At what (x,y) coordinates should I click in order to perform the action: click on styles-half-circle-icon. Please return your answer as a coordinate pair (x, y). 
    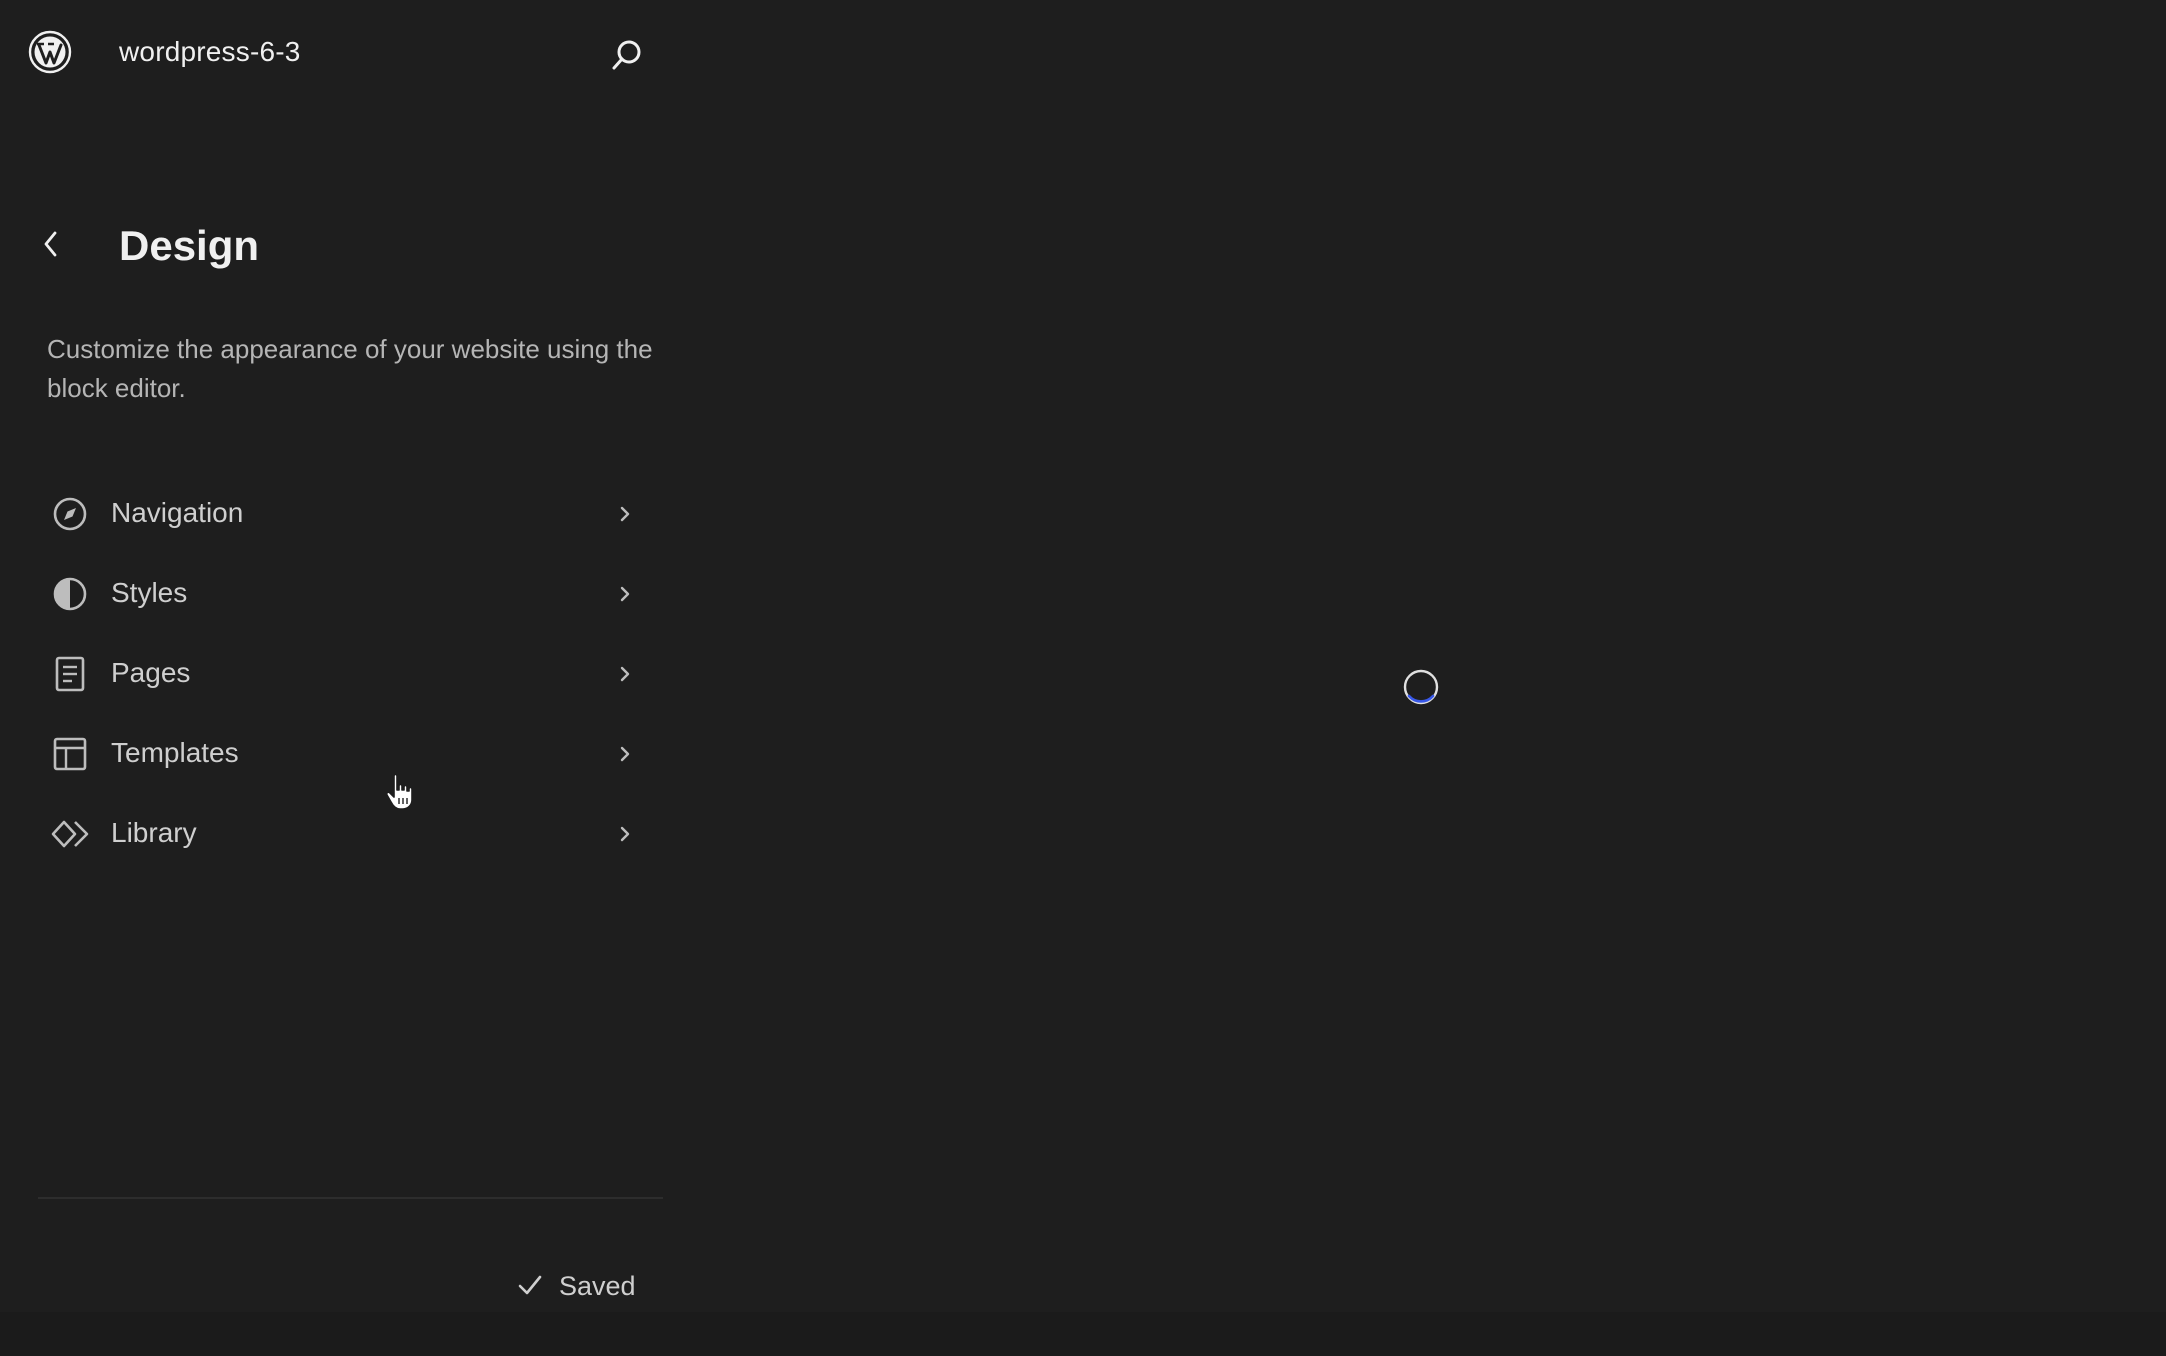
    Looking at the image, I should click on (70, 594).